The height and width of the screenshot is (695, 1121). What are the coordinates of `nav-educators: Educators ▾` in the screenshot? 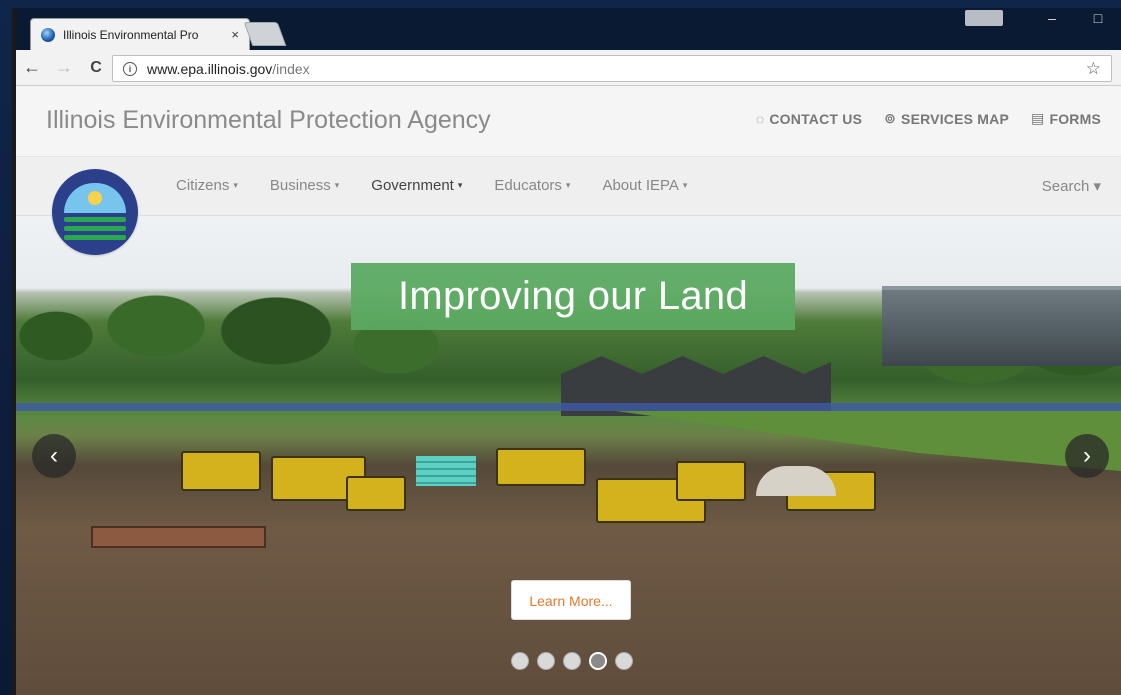 It's located at (532, 185).